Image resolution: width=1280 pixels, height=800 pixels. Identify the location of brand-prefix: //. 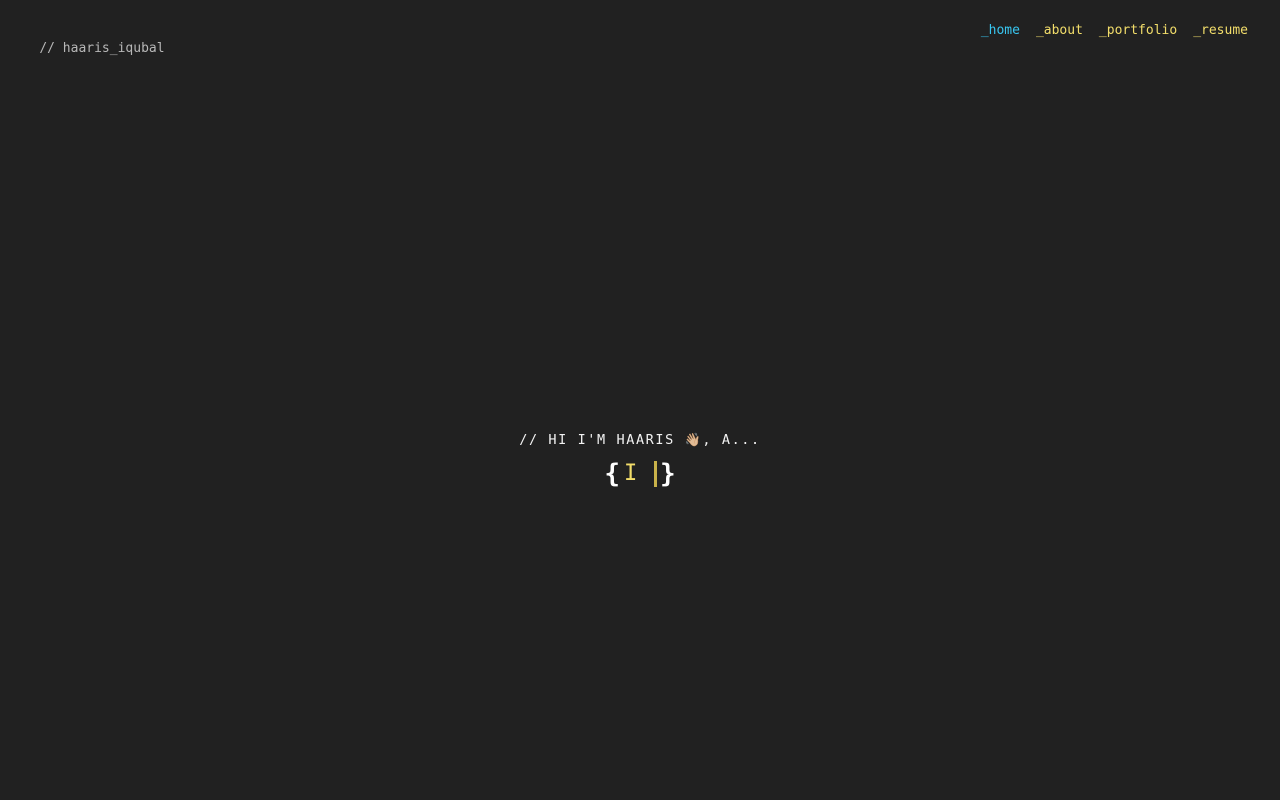
(47, 48).